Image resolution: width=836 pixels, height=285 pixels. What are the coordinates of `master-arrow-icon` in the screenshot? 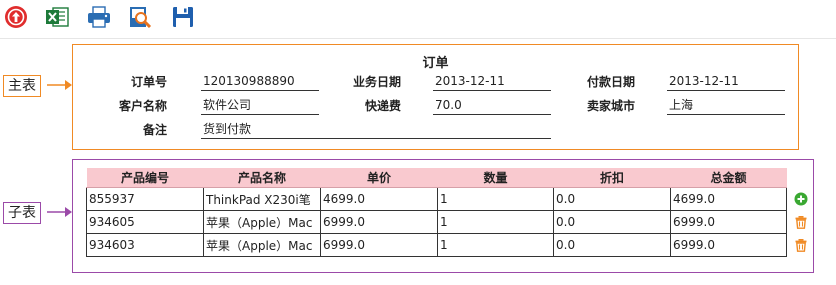 It's located at (59, 85).